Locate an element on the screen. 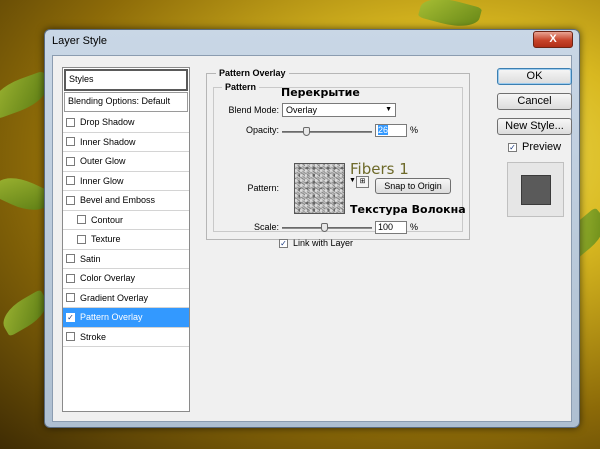 The width and height of the screenshot is (600, 449). blend-mode-value: Overlay is located at coordinates (302, 110).